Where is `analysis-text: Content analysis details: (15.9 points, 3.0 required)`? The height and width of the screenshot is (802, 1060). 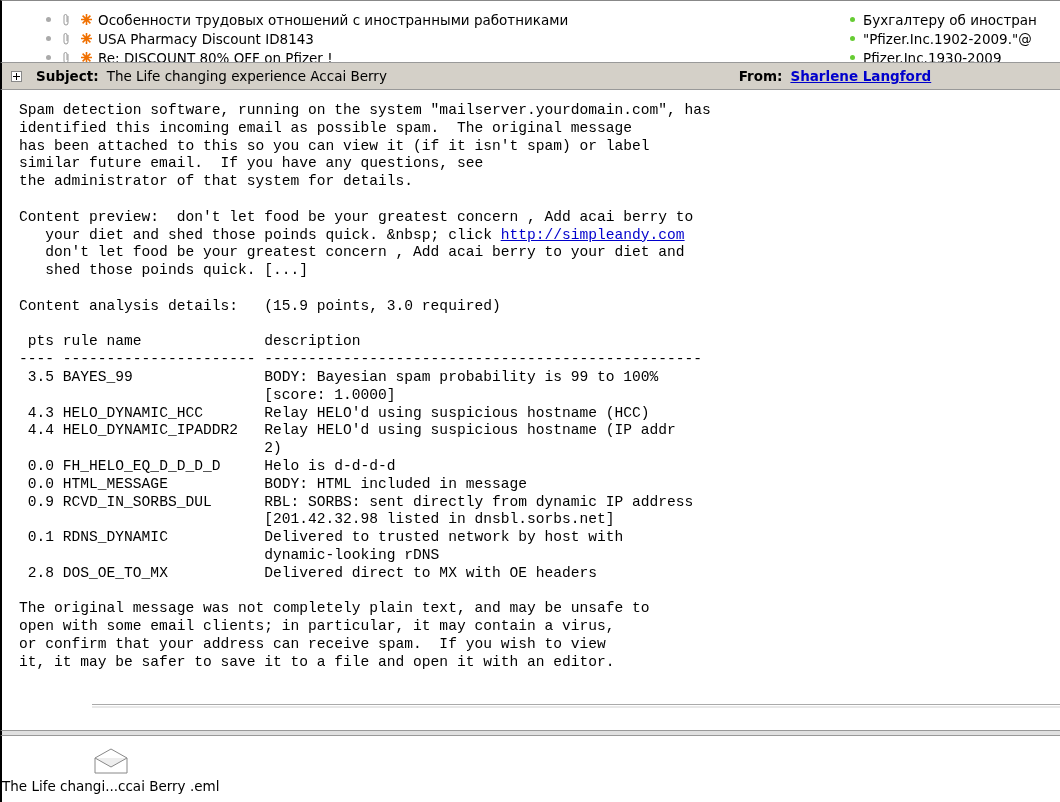 analysis-text: Content analysis details: (15.9 points, 3.0 required) is located at coordinates (260, 306).